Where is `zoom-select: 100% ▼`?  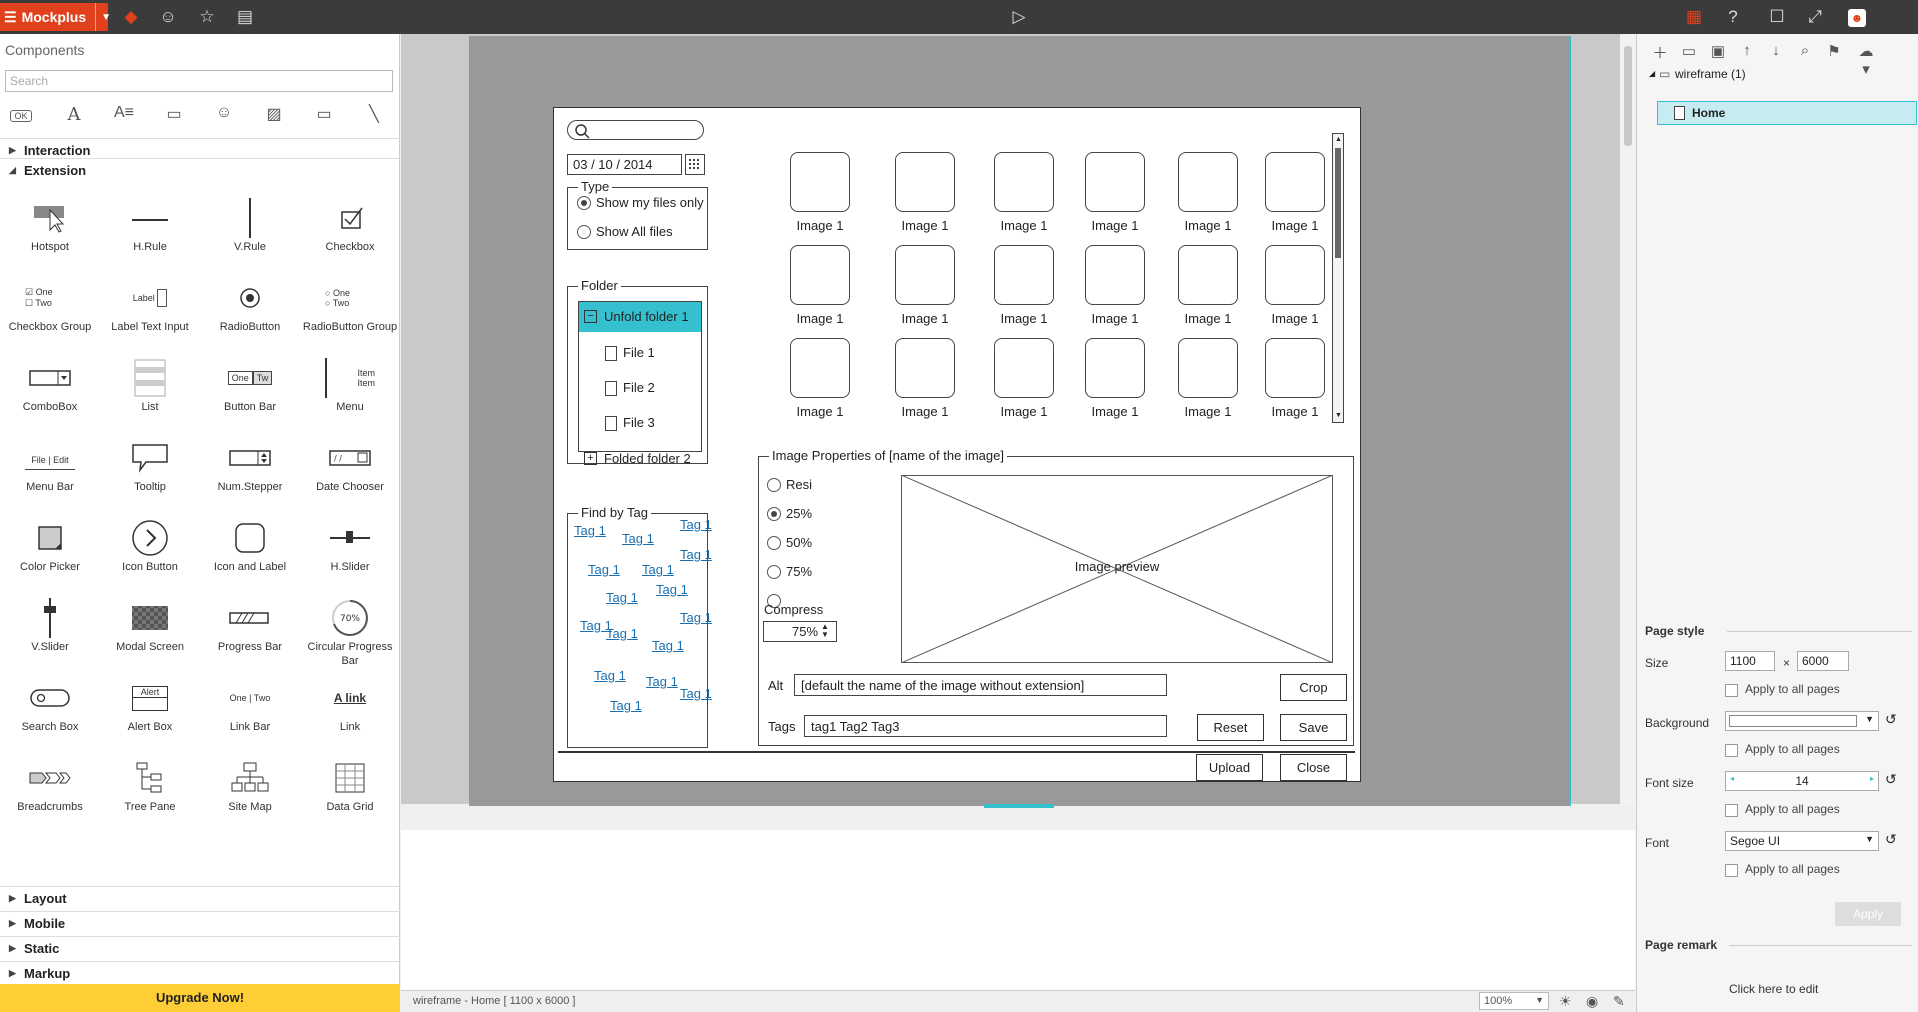 zoom-select: 100% ▼ is located at coordinates (1514, 1001).